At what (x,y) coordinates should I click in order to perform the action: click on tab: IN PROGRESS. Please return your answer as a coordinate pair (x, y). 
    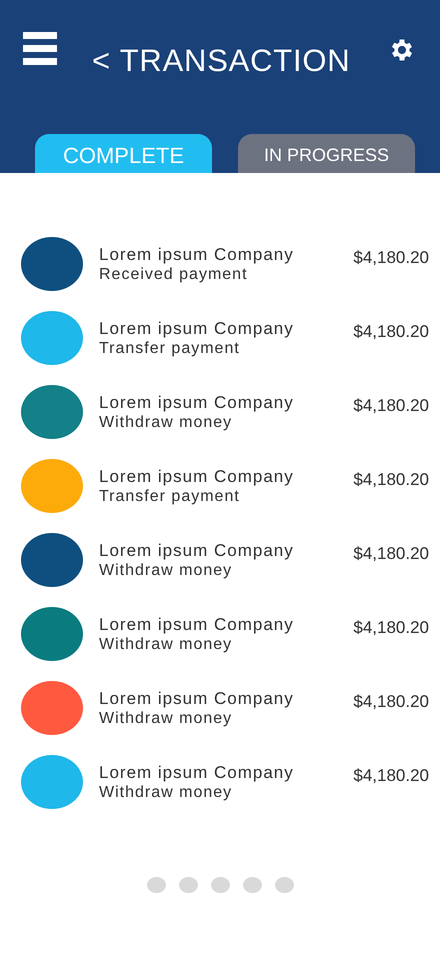
    Looking at the image, I should click on (326, 153).